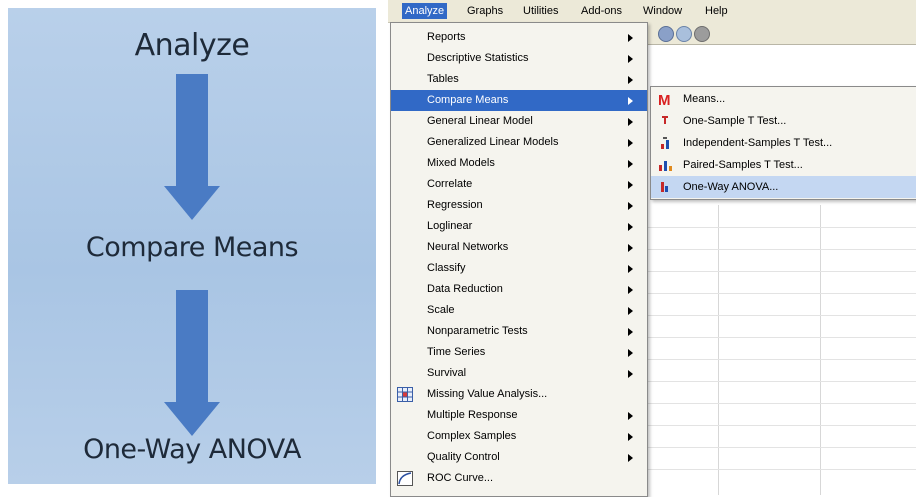 This screenshot has width=916, height=497. Describe the element at coordinates (405, 478) in the screenshot. I see `roc-curve-icon` at that location.